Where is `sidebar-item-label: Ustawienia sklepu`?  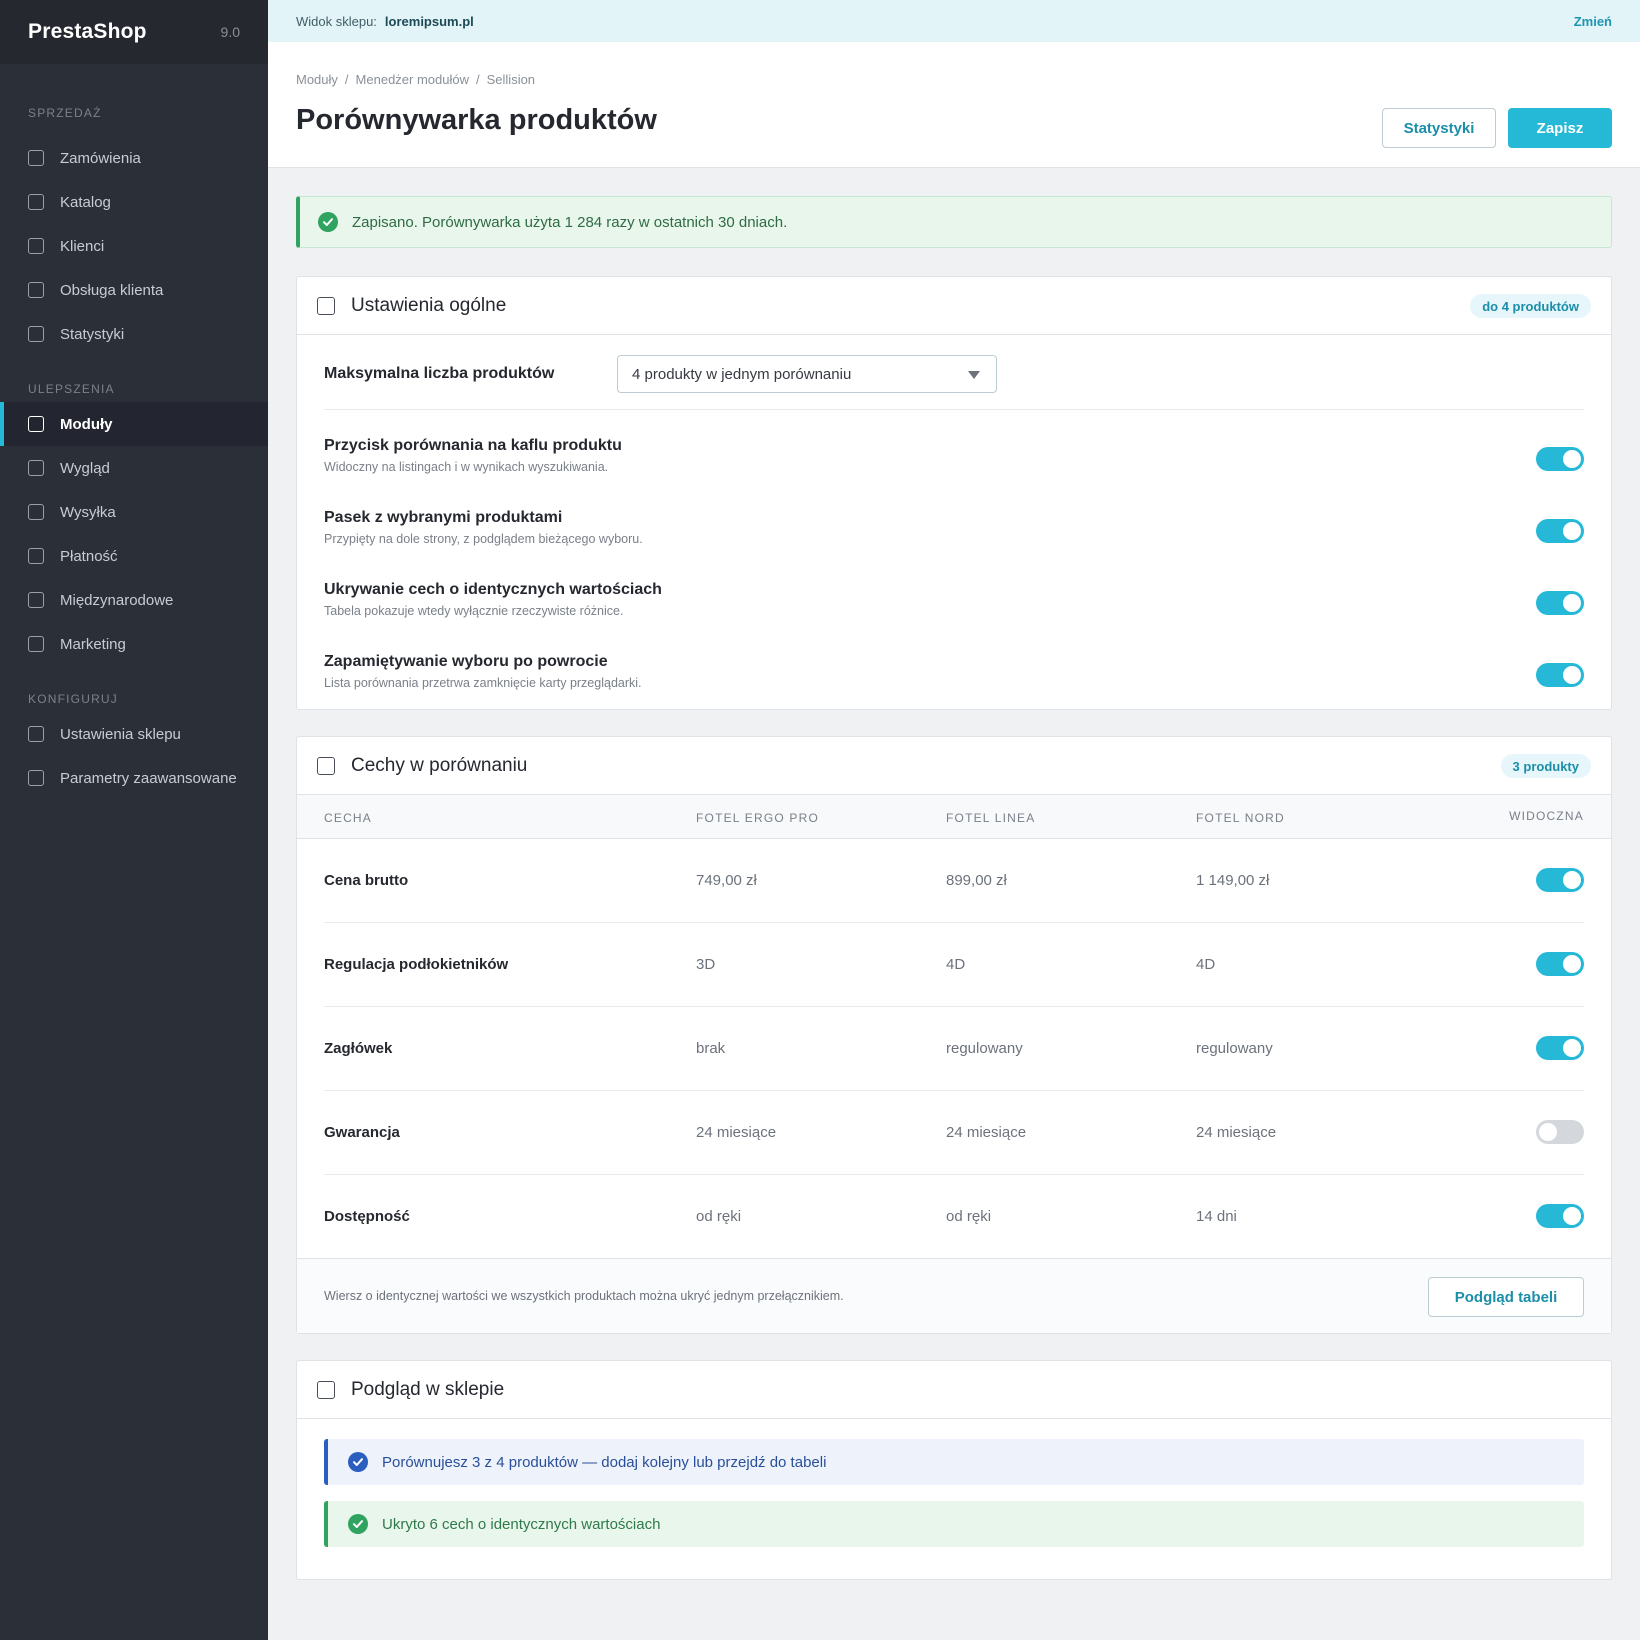
sidebar-item-label: Ustawienia sklepu is located at coordinates (120, 734).